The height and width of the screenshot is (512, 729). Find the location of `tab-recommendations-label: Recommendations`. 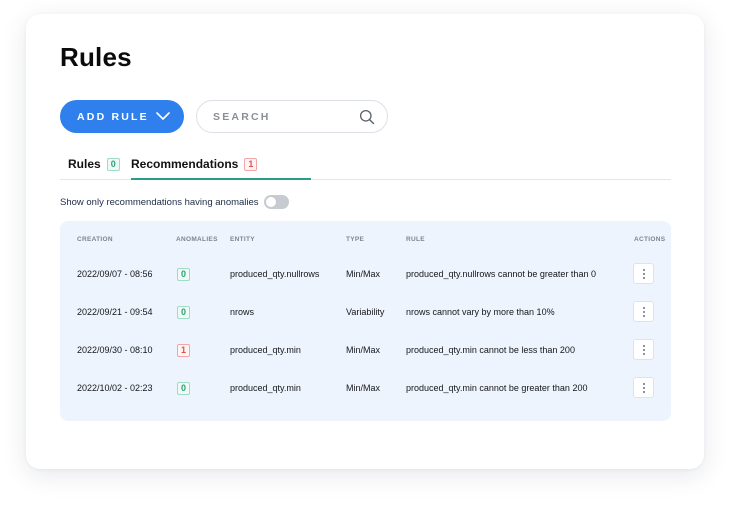

tab-recommendations-label: Recommendations is located at coordinates (185, 164).